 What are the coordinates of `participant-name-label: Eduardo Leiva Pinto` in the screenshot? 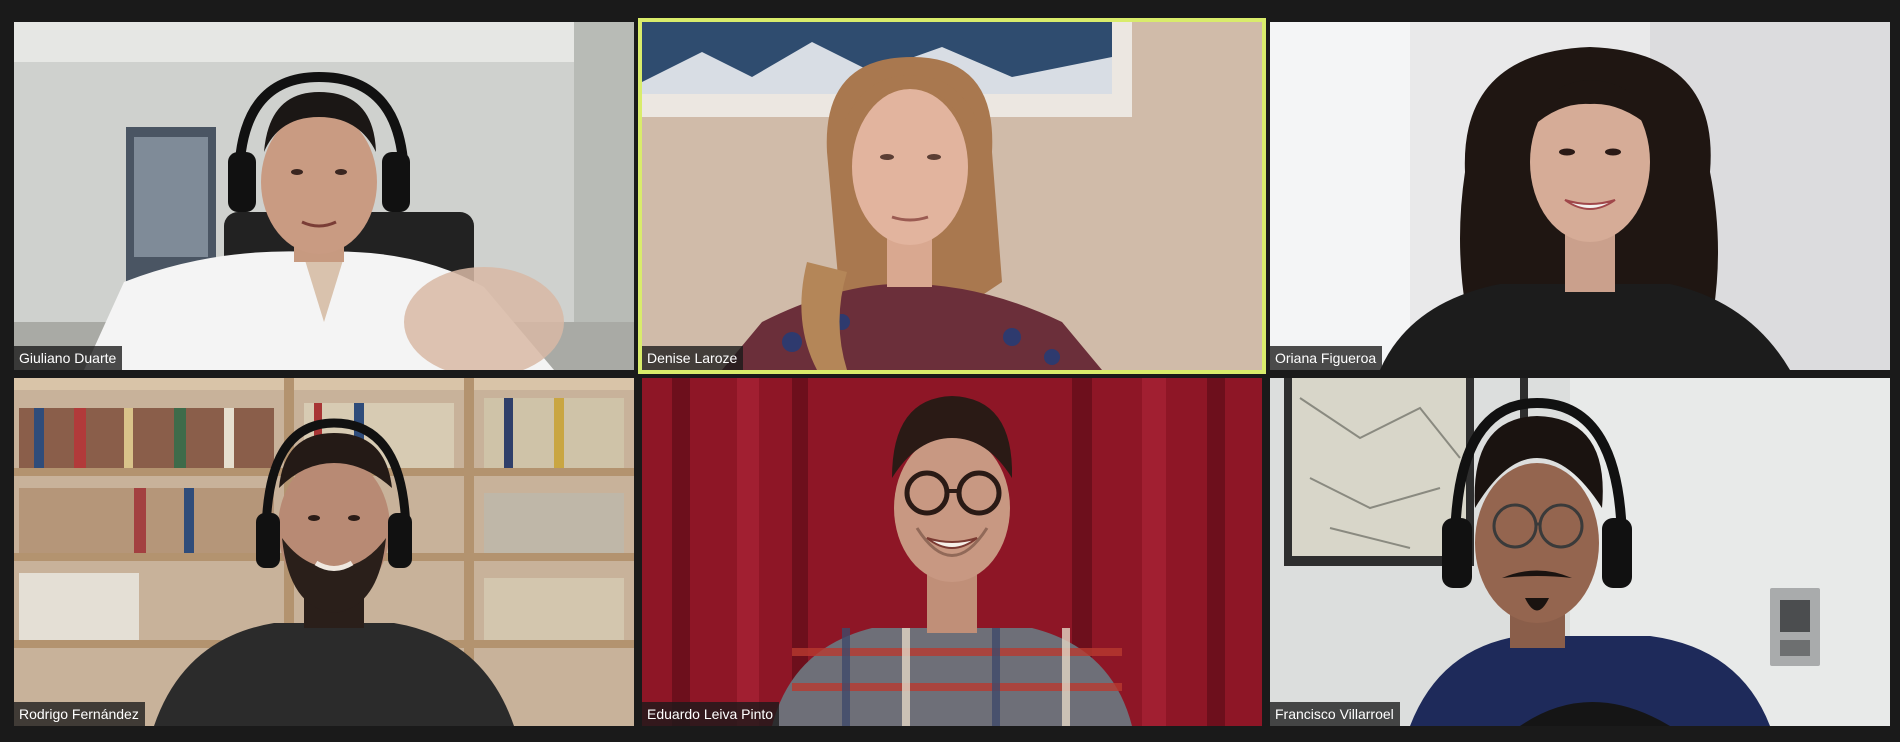 It's located at (711, 714).